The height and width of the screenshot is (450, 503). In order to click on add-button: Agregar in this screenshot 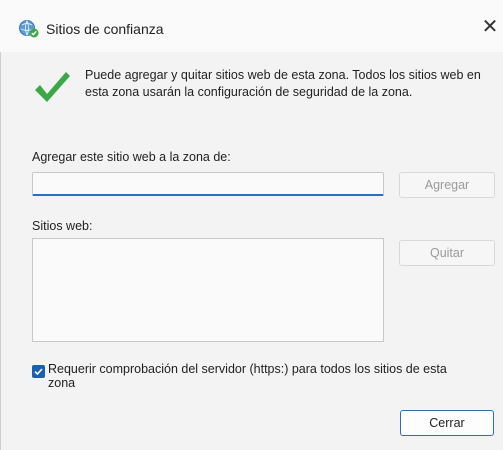, I will do `click(447, 185)`.